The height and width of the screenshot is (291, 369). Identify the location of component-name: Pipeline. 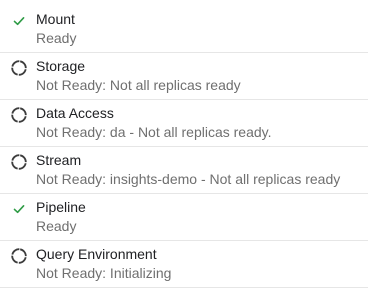
(61, 207).